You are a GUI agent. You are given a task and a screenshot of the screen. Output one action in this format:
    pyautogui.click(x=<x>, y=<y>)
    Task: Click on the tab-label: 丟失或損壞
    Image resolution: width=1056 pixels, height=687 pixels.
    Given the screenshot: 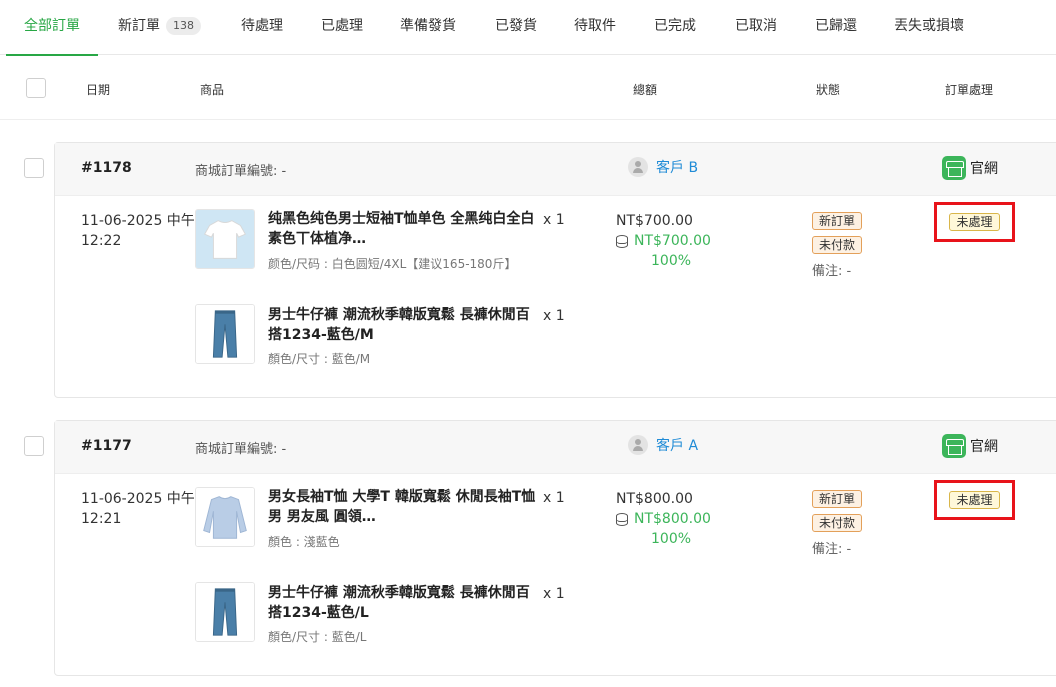 What is the action you would take?
    pyautogui.click(x=929, y=26)
    